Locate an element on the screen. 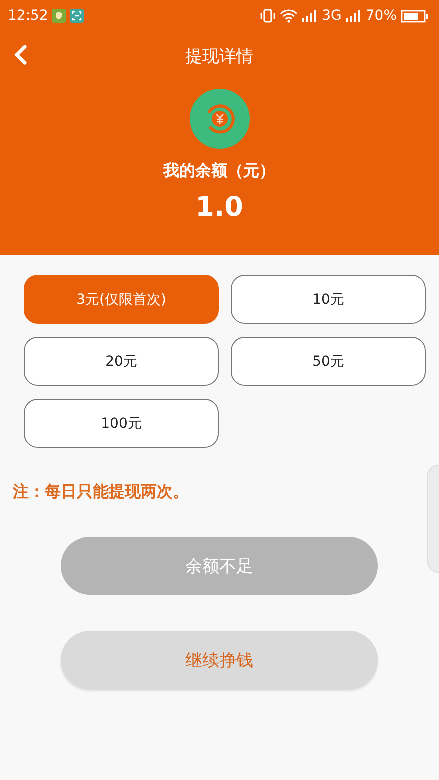 The image size is (439, 780). amount-option: 100元 is located at coordinates (121, 423).